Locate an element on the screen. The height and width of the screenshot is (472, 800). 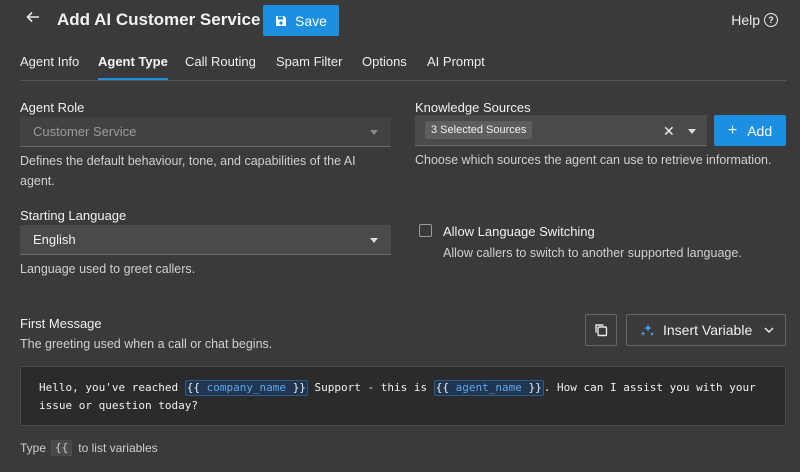
tabs-divider is located at coordinates (403, 80).